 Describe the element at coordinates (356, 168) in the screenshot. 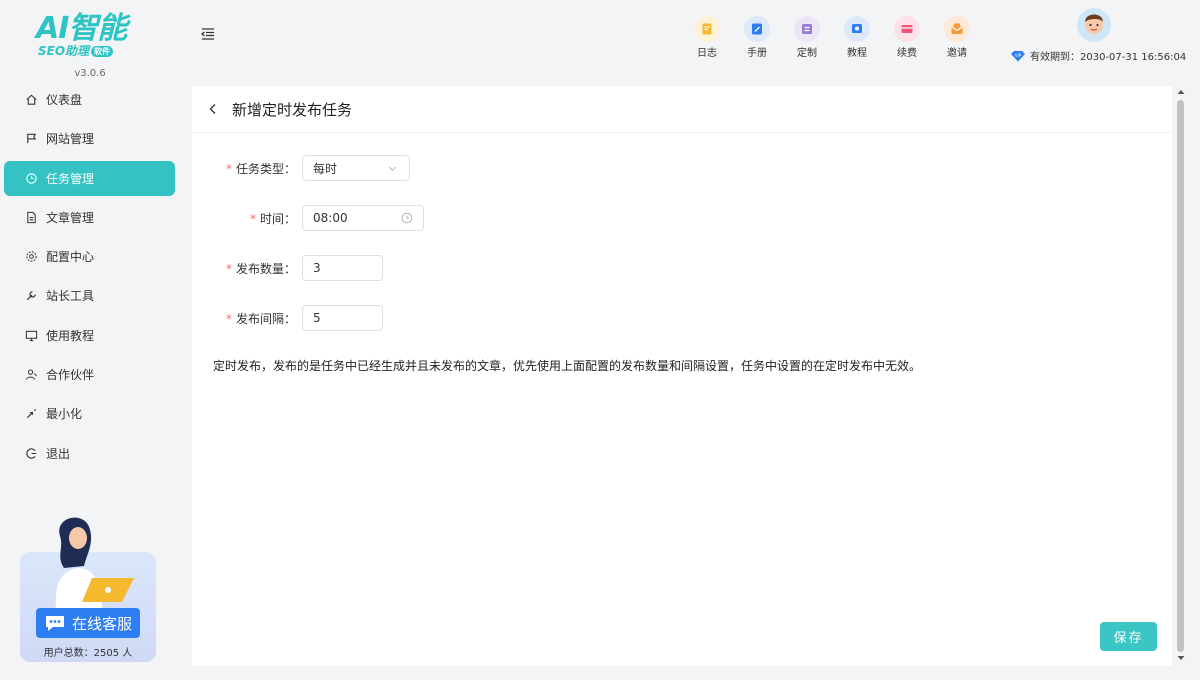

I see `task-type-select: 每时` at that location.